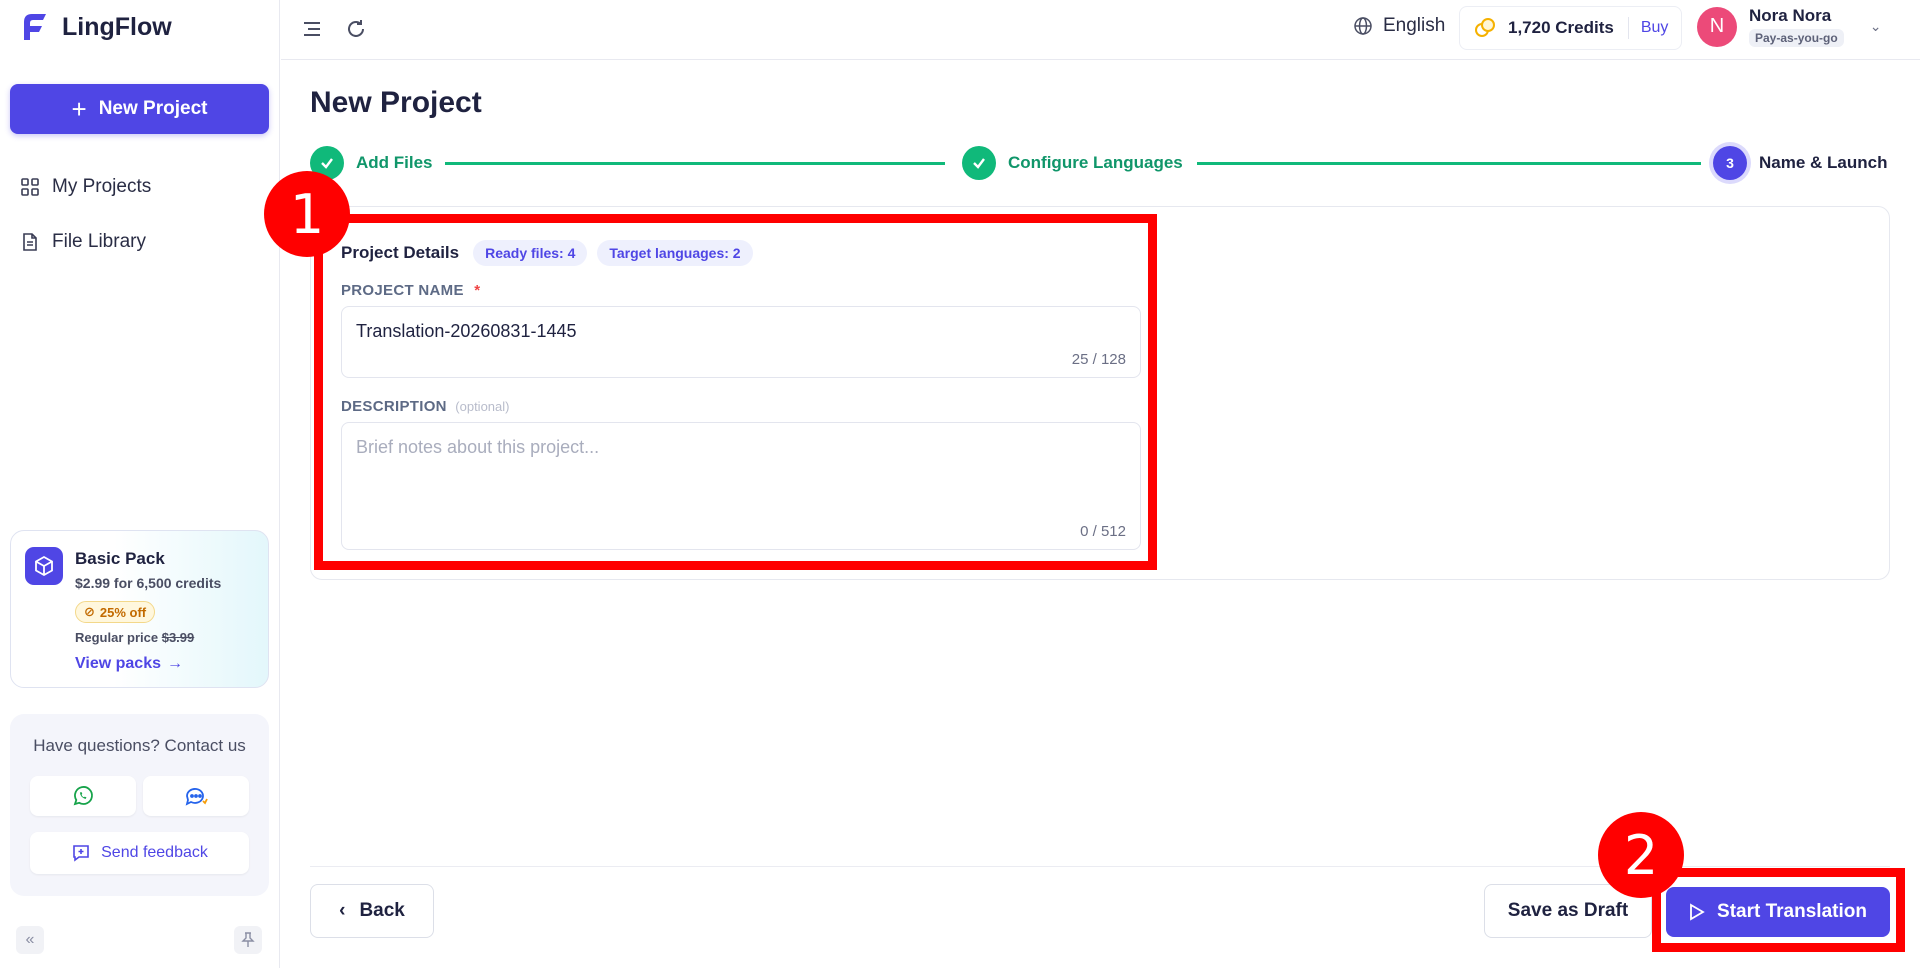 The width and height of the screenshot is (1920, 968). I want to click on sidebar-item-label: My Projects, so click(102, 186).